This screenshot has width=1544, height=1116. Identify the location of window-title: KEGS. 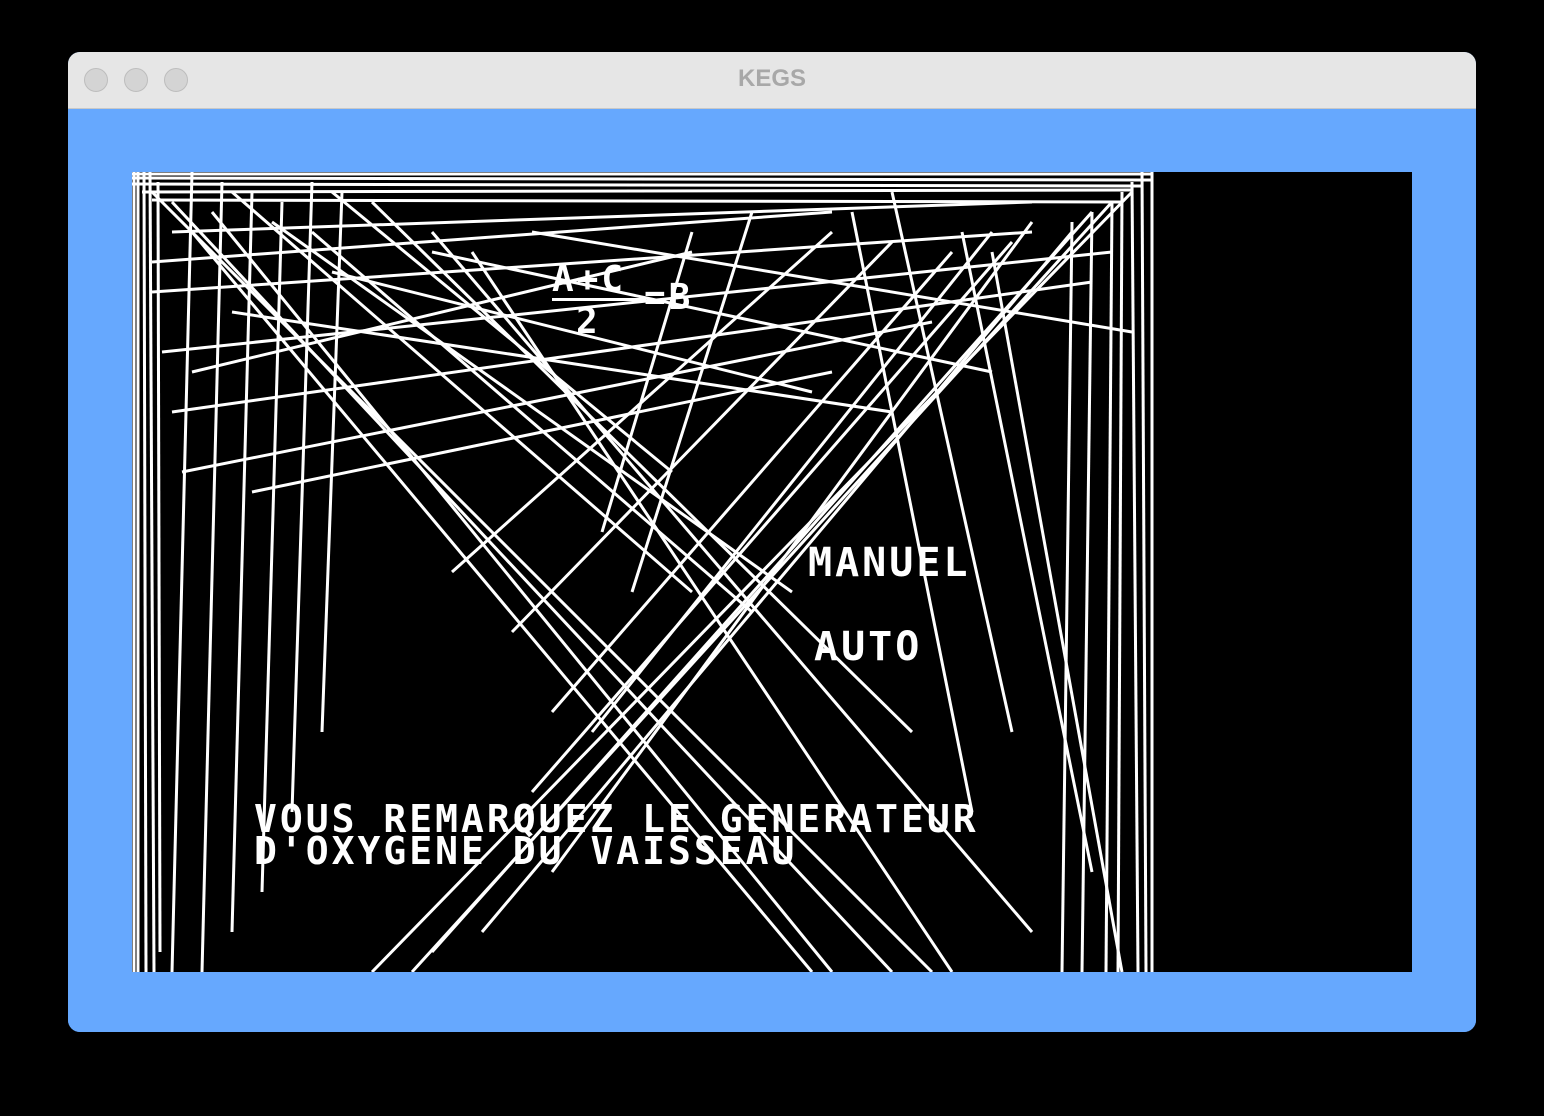
(771, 78).